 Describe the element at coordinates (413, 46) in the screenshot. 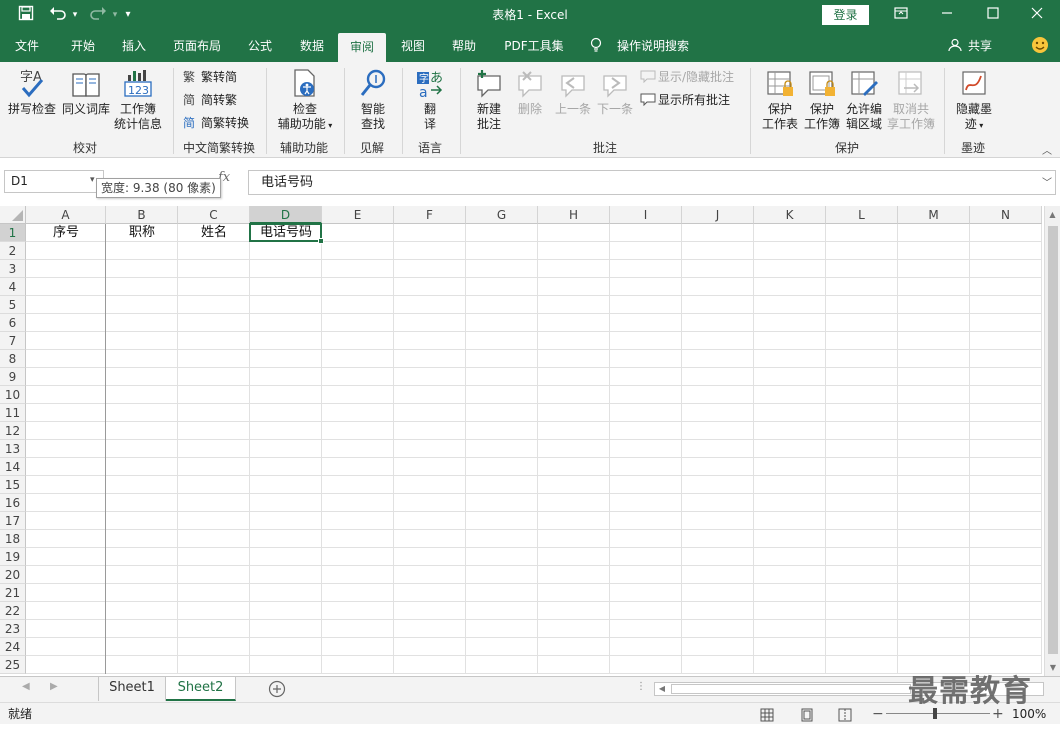

I see `tab-view: 视图` at that location.